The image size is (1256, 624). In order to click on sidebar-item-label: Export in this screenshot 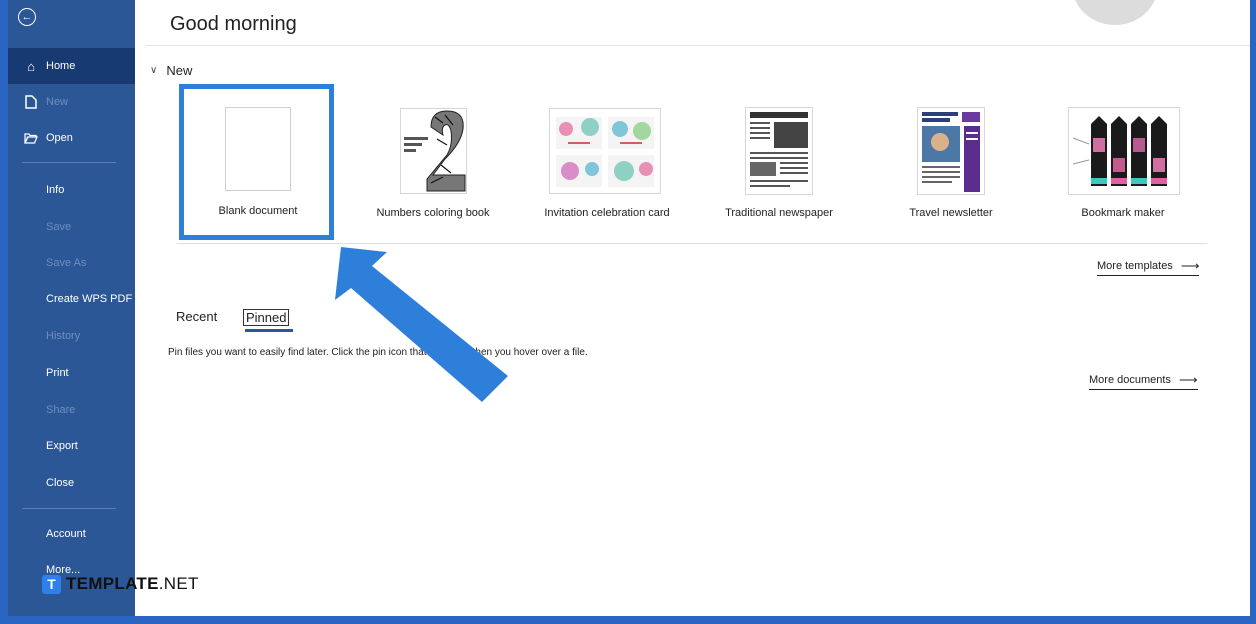, I will do `click(62, 446)`.